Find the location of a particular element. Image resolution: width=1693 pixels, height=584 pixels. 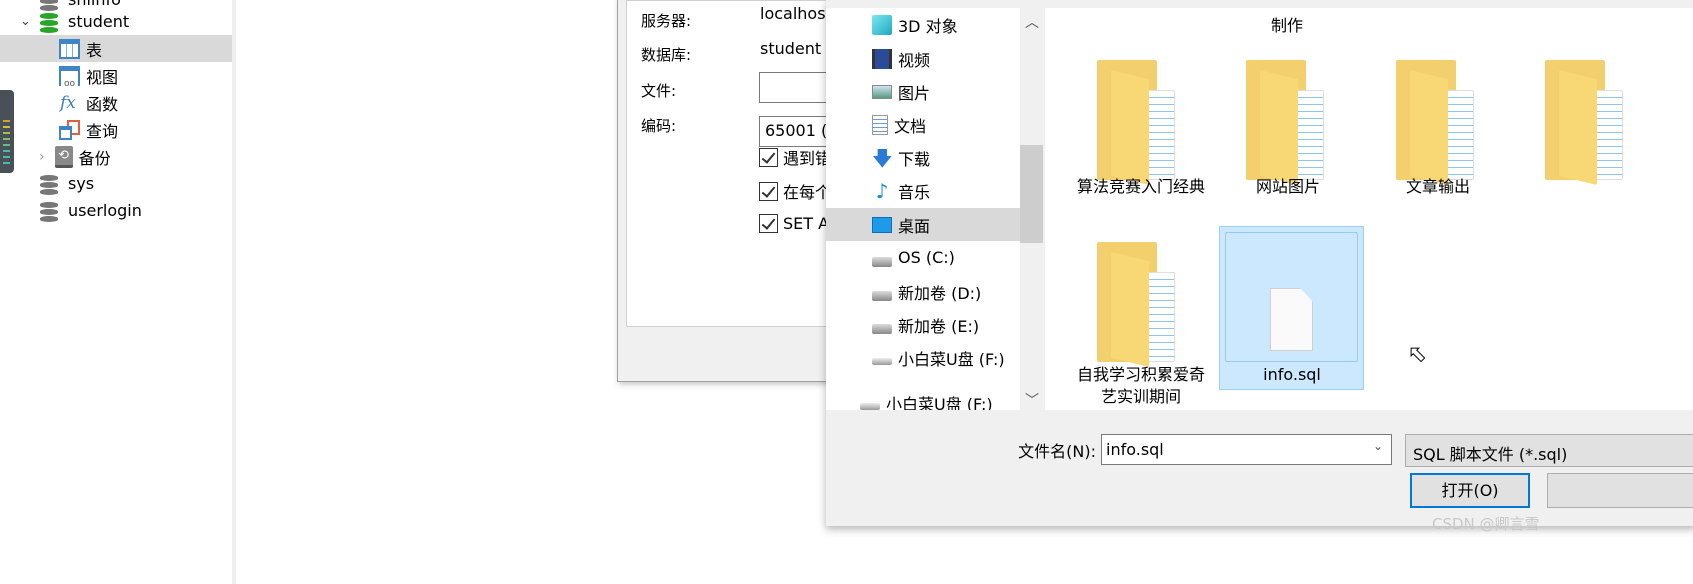

scroll-up-icon: ︿ is located at coordinates (1032, 22).